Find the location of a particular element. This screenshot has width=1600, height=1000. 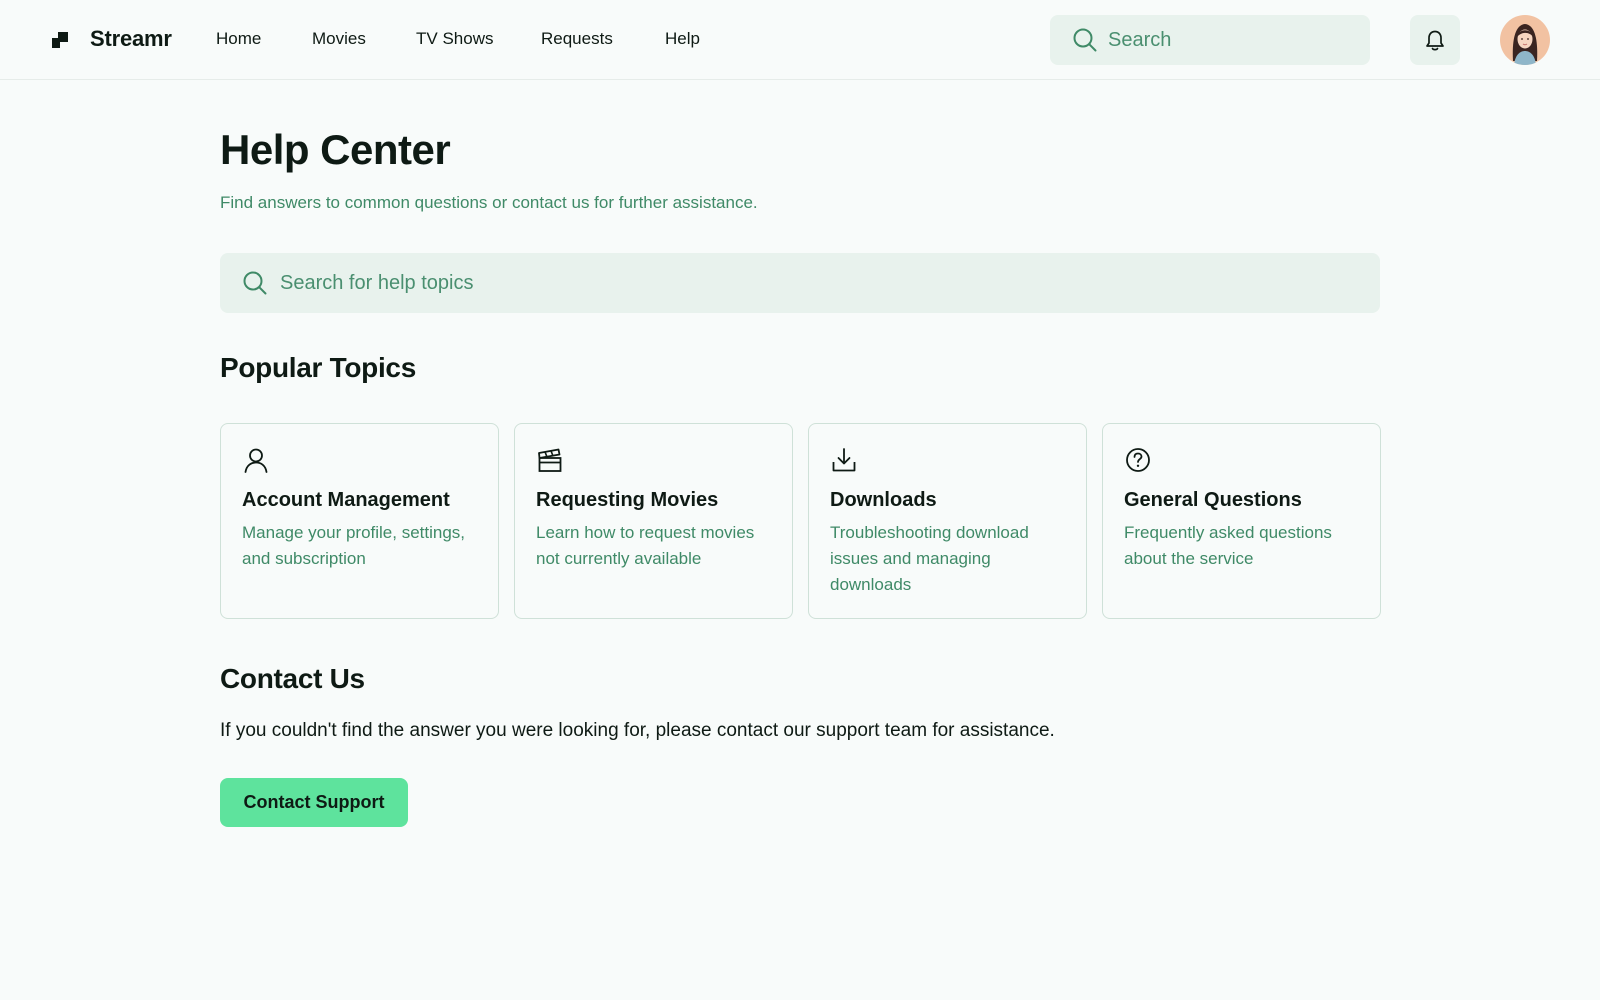

topic-title: Account Management is located at coordinates (346, 500).